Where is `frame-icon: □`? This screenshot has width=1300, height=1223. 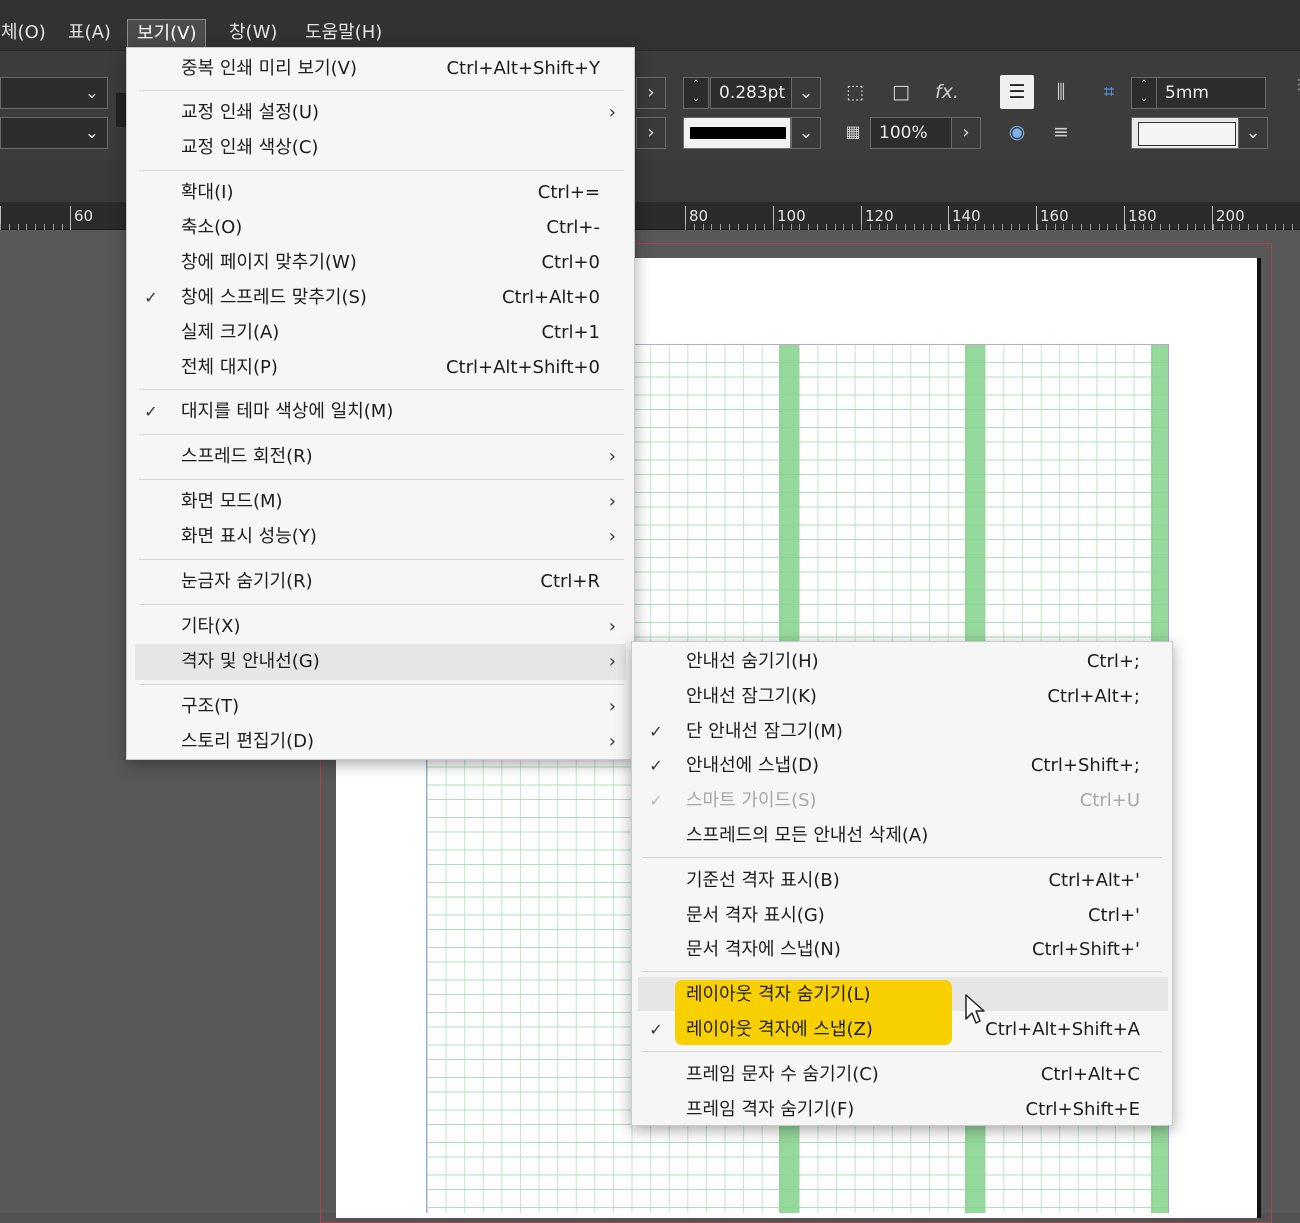
frame-icon: □ is located at coordinates (901, 92).